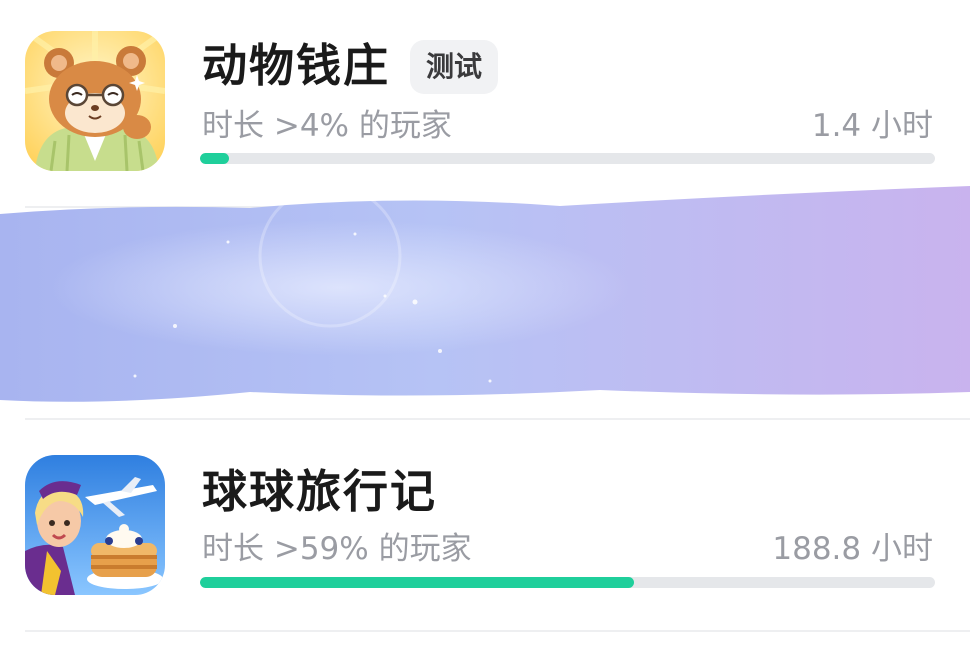 The image size is (970, 656). What do you see at coordinates (872, 126) in the screenshot?
I see `playtime-hours: 1.4 小时` at bounding box center [872, 126].